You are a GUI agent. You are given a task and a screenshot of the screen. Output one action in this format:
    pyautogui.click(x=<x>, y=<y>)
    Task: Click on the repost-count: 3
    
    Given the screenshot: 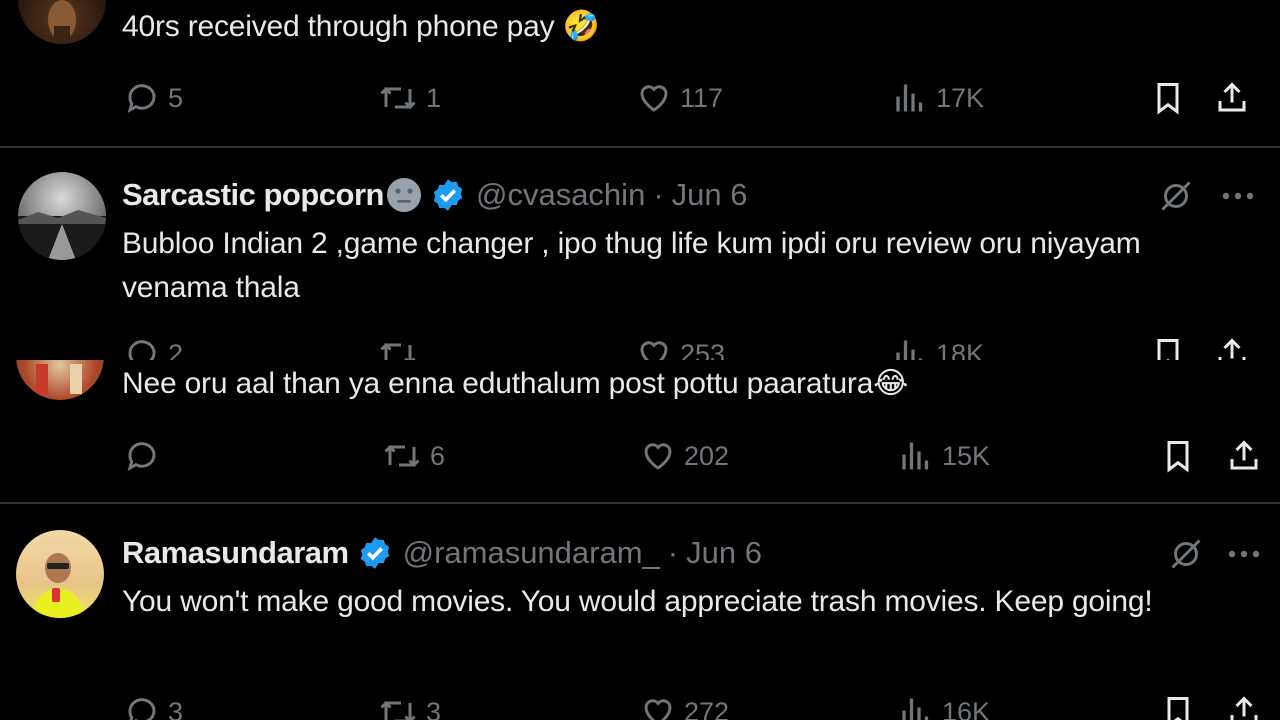 What is the action you would take?
    pyautogui.click(x=434, y=708)
    